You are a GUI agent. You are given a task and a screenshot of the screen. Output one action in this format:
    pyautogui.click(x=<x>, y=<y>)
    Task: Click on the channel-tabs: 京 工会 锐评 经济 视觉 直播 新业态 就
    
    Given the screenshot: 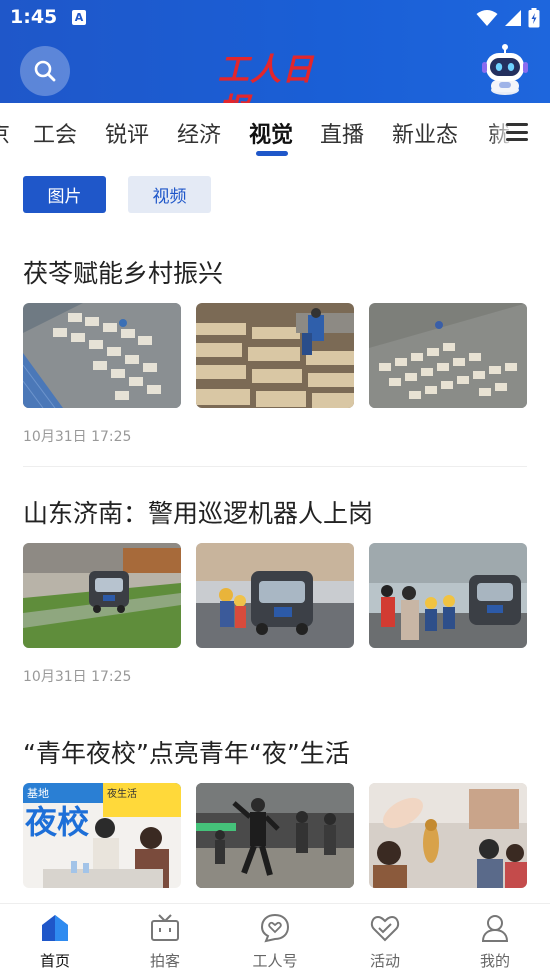 What is the action you would take?
    pyautogui.click(x=275, y=132)
    